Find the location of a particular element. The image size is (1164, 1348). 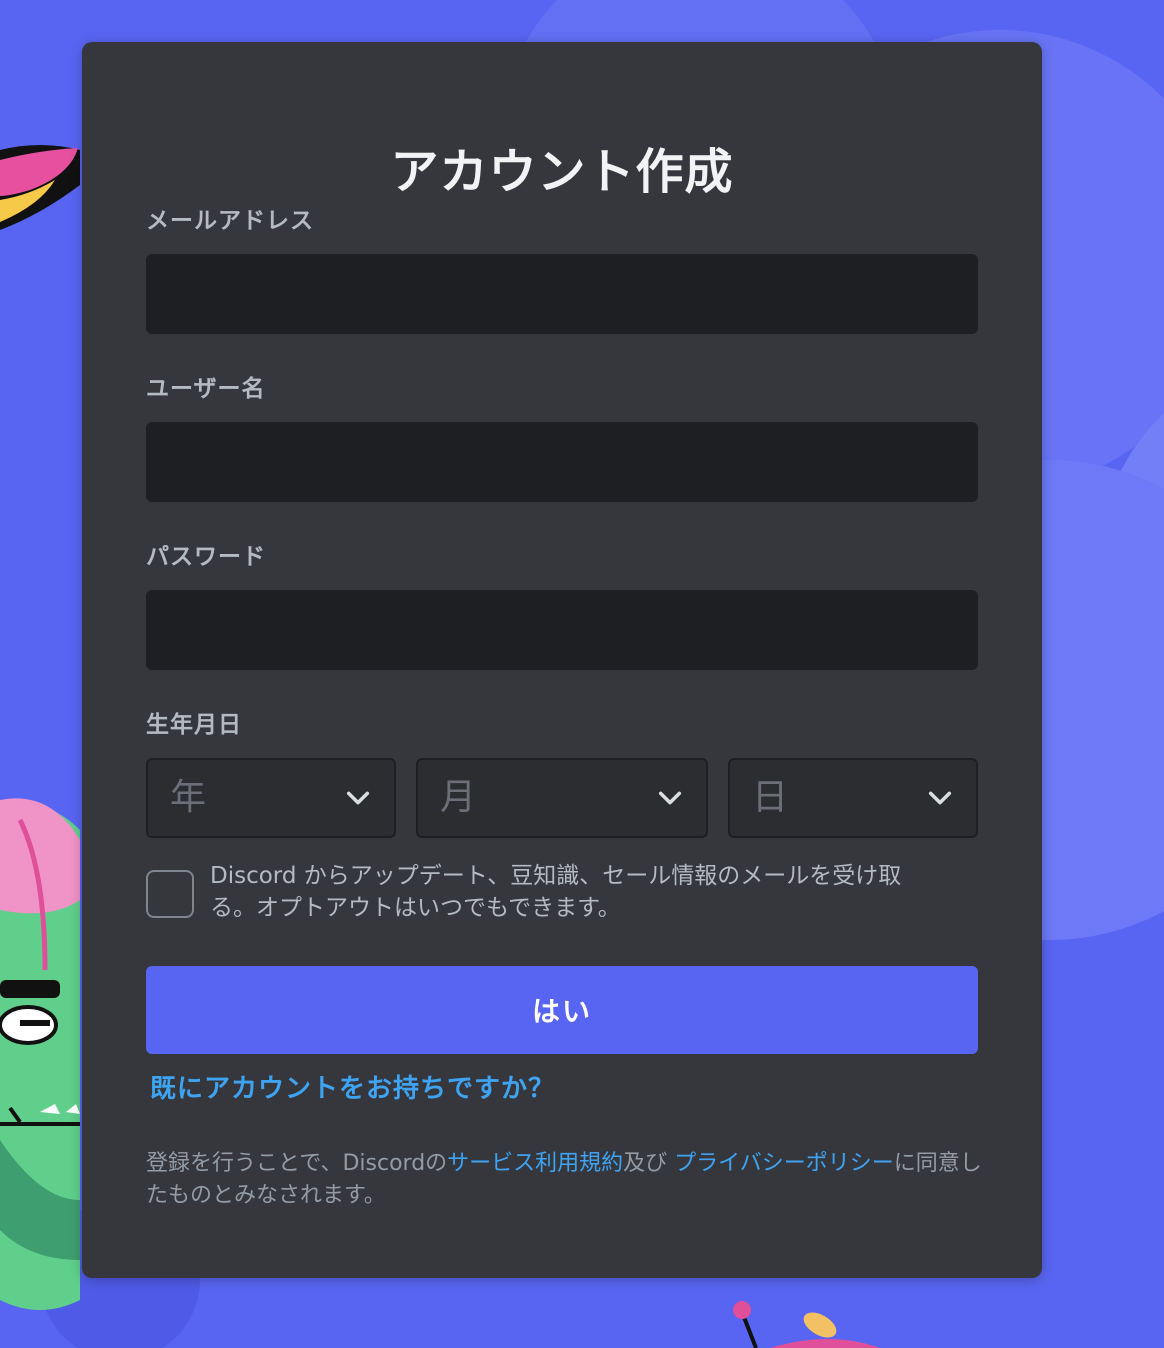

legal-prefix: 登録を行うことで、Discordの is located at coordinates (297, 1163).